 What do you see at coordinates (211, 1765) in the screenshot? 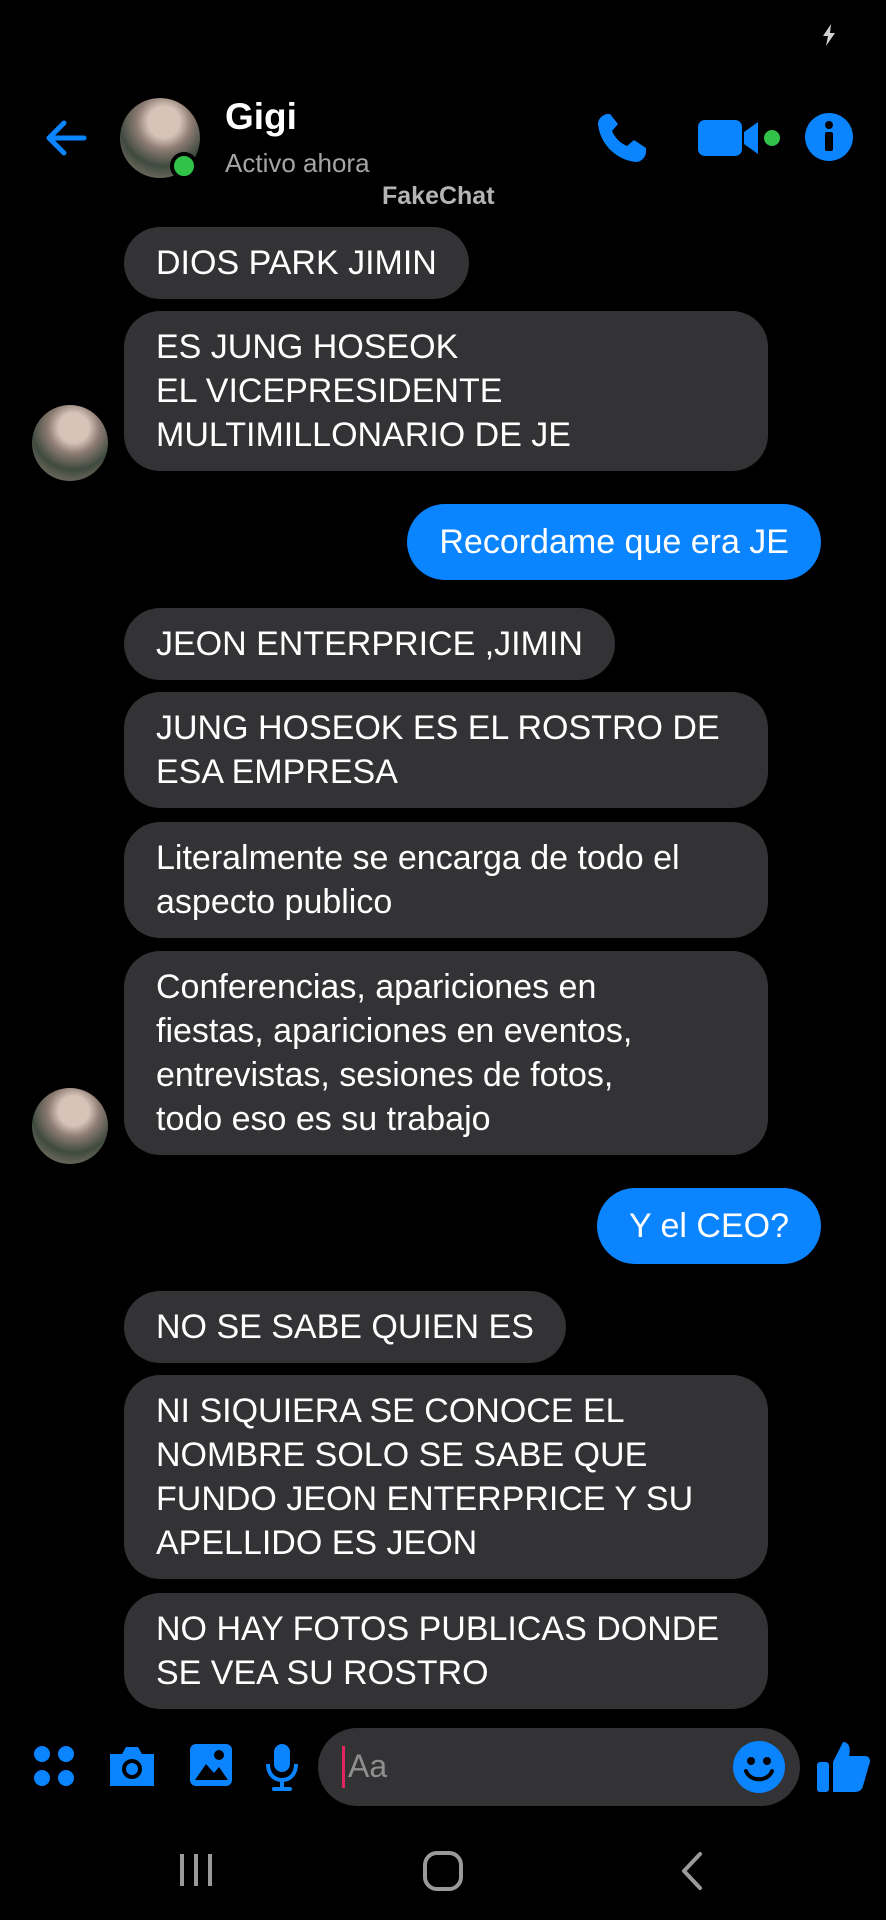
I see `image-icon` at bounding box center [211, 1765].